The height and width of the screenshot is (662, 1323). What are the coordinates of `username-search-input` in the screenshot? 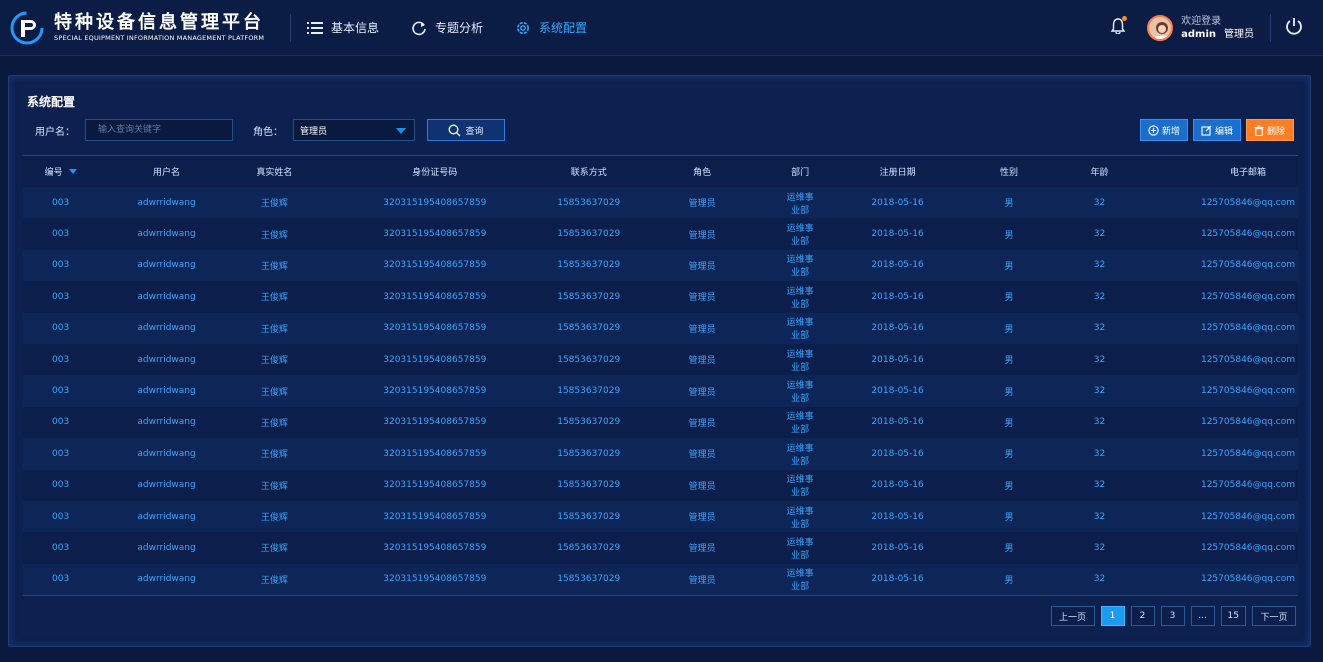 It's located at (159, 130).